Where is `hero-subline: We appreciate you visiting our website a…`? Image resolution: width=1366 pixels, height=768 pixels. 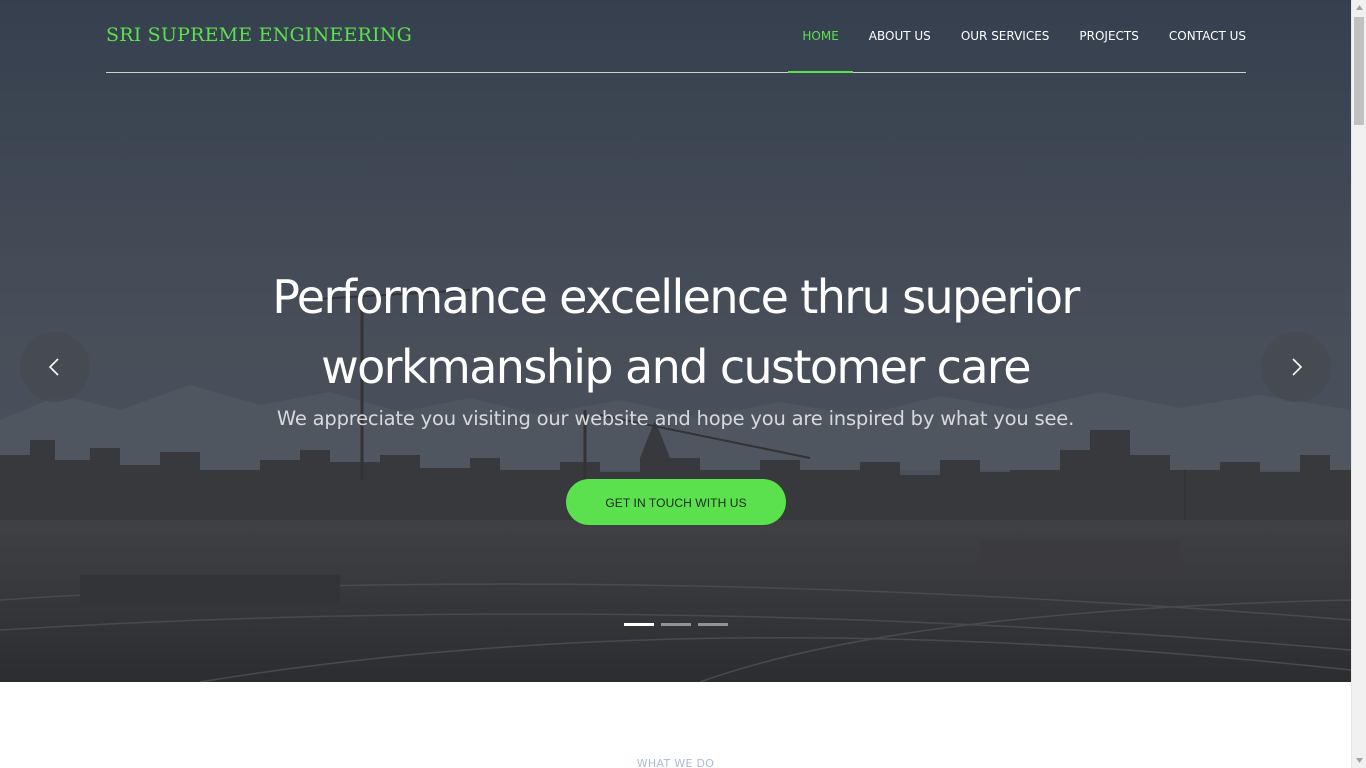
hero-subline: We appreciate you visiting our website a… is located at coordinates (675, 418).